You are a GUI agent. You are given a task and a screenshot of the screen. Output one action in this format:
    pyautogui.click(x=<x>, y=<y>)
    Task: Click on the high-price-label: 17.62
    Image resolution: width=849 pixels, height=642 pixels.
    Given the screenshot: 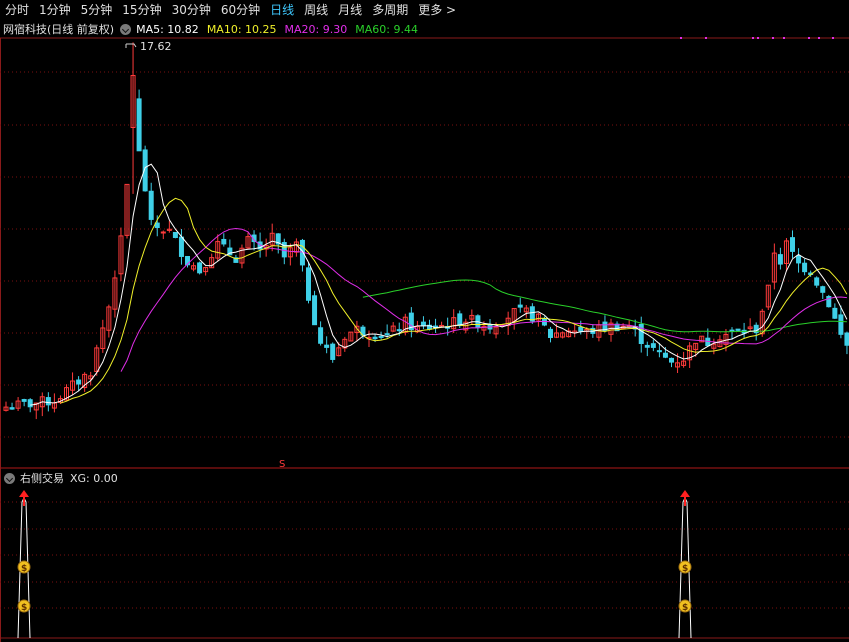 What is the action you would take?
    pyautogui.click(x=156, y=46)
    